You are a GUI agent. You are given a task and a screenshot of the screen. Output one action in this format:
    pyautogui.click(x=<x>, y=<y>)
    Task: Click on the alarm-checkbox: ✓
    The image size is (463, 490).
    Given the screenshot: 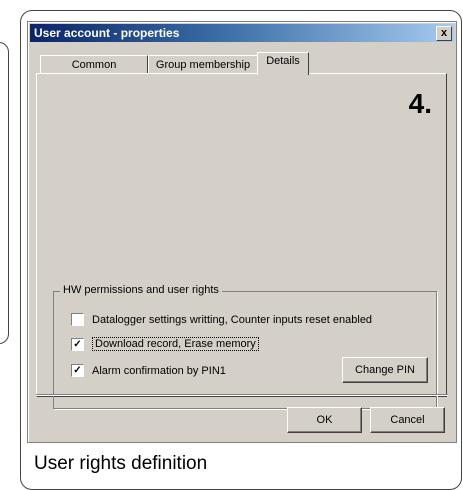 What is the action you would take?
    pyautogui.click(x=77, y=370)
    